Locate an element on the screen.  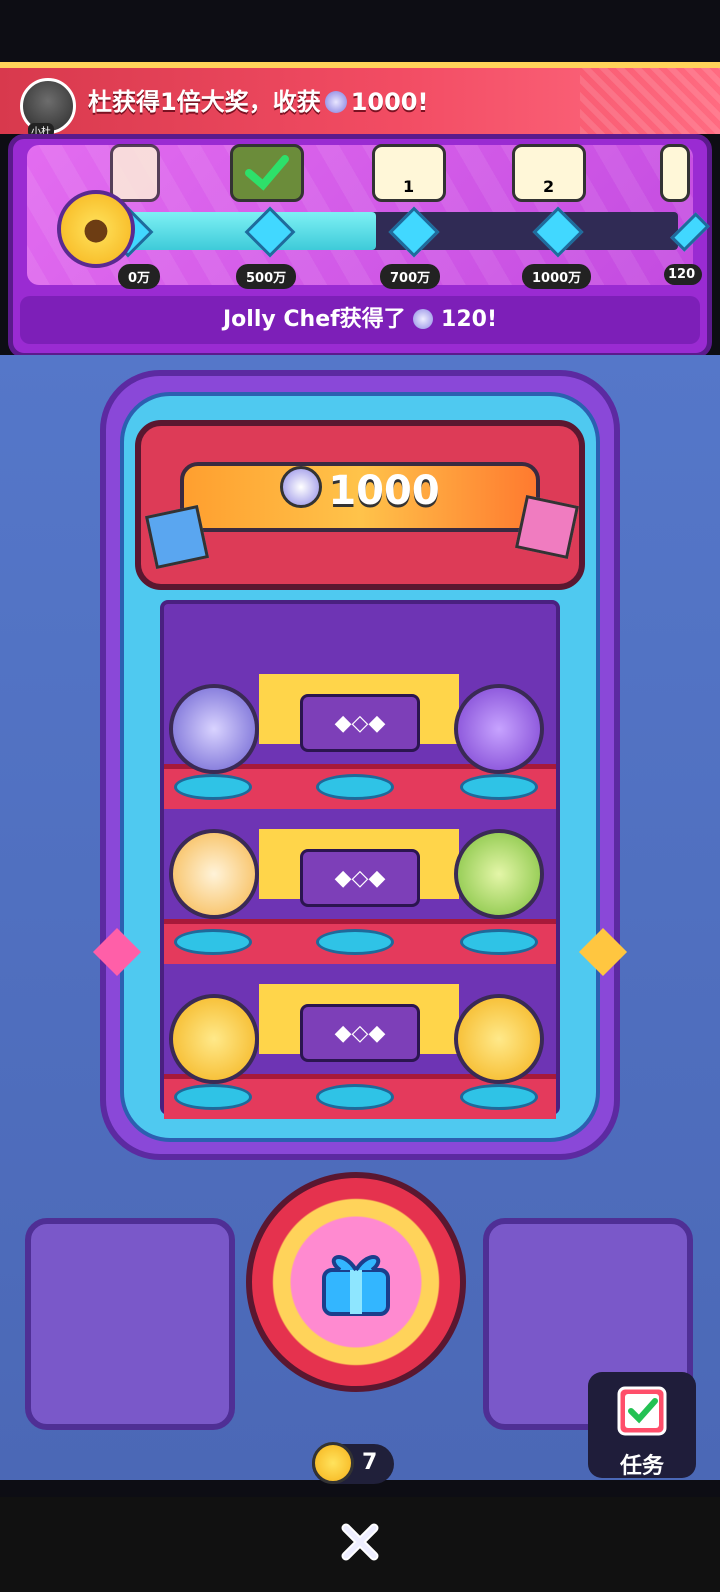
prize-amount: 1000 is located at coordinates (360, 490).